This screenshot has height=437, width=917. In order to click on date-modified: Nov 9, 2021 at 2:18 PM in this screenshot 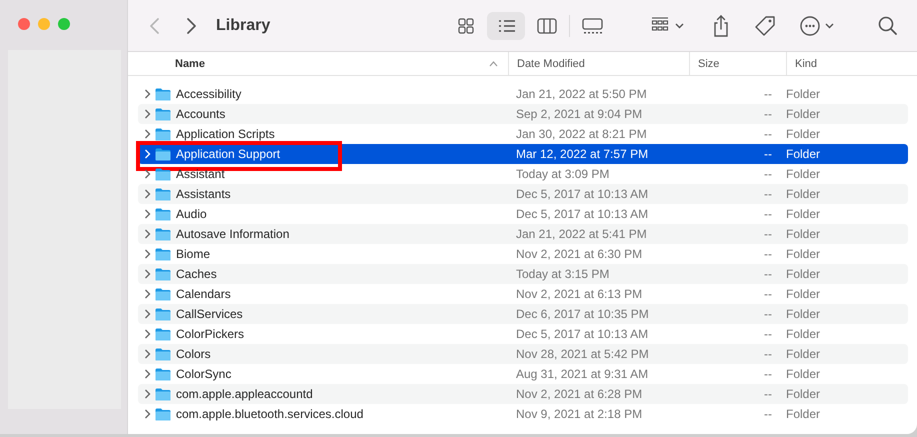, I will do `click(579, 414)`.